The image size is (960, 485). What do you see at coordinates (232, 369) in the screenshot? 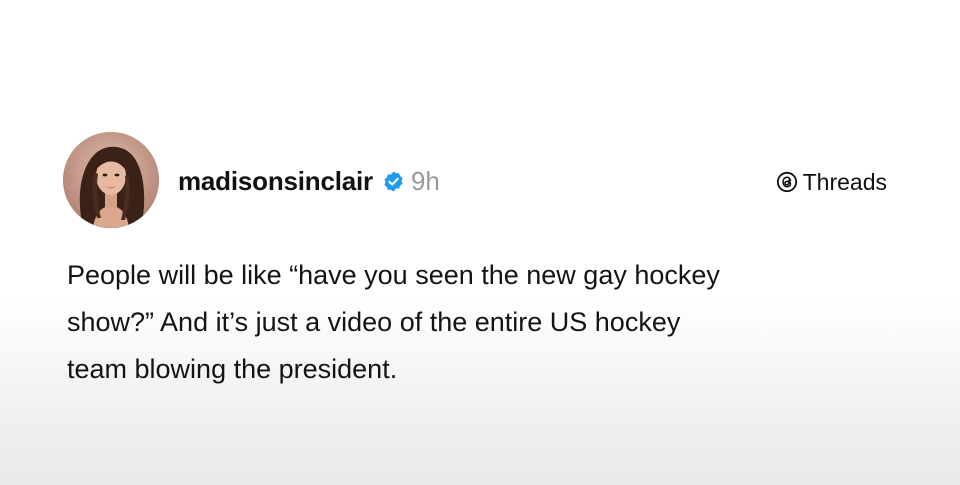
I see `post-text-line: team blowing the president.` at bounding box center [232, 369].